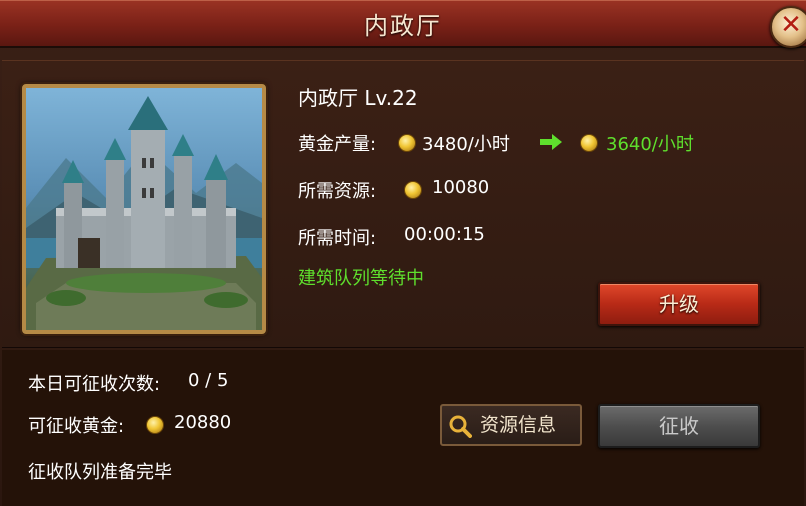 The height and width of the screenshot is (506, 806). Describe the element at coordinates (791, 25) in the screenshot. I see `close-icon: ✕` at that location.